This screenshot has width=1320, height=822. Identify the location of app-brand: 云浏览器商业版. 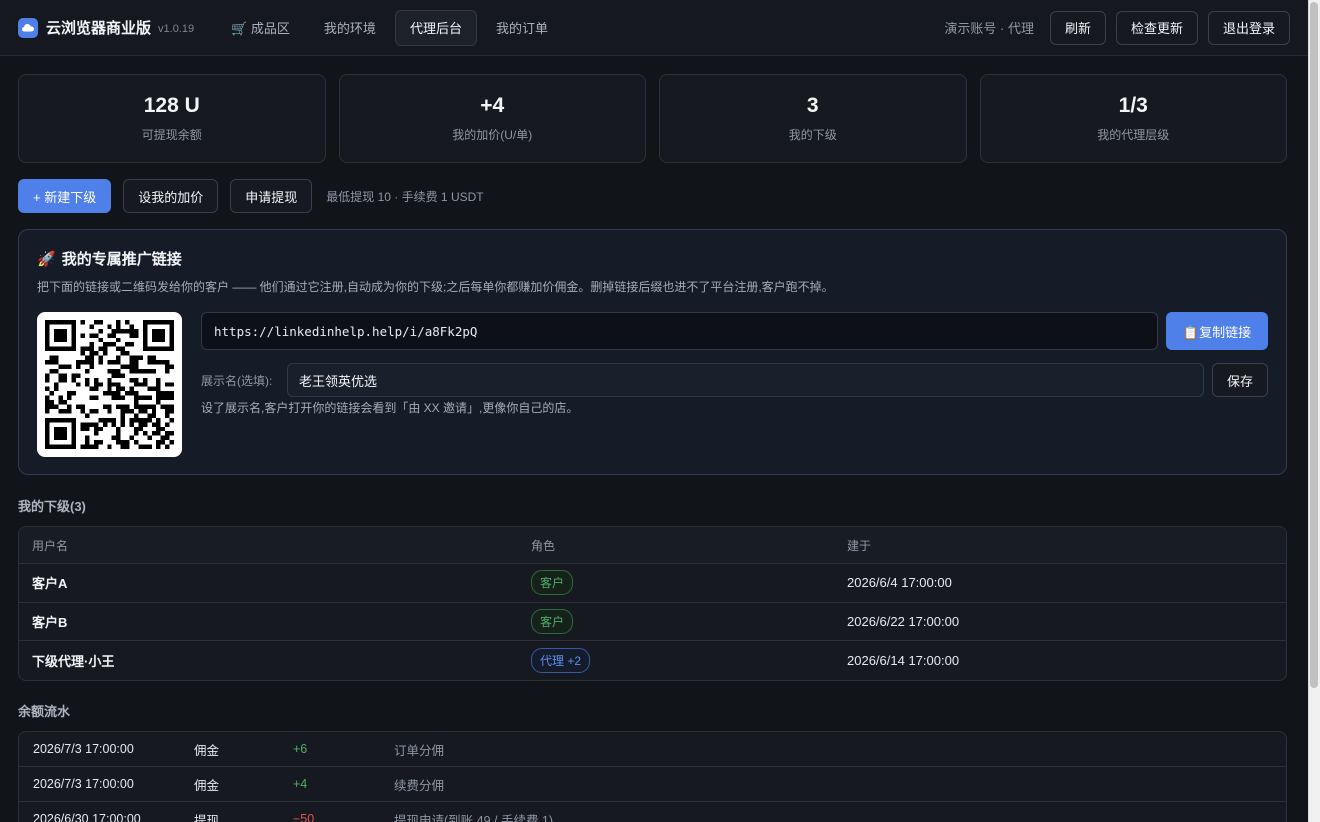
(99, 28).